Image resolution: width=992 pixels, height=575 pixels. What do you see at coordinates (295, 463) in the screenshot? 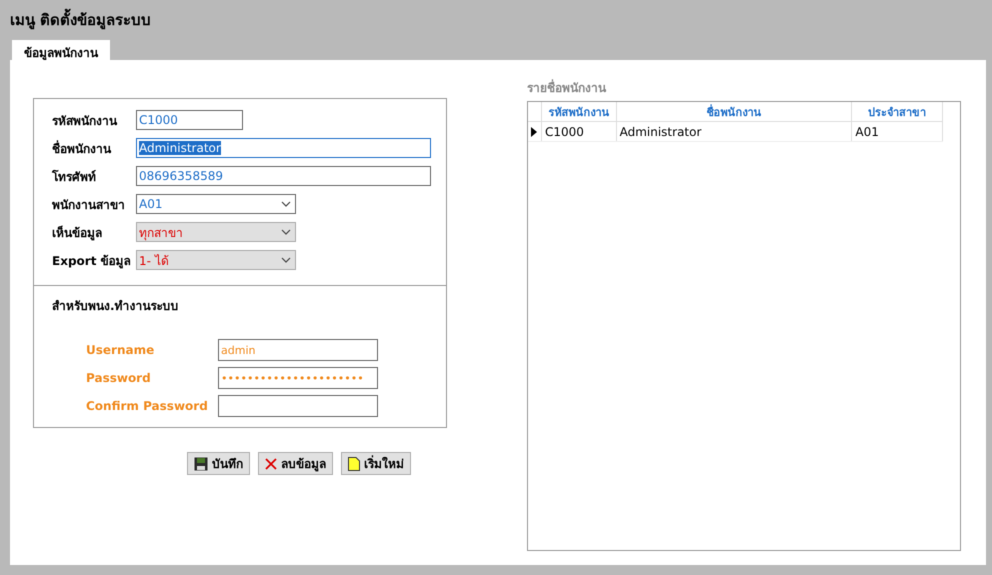
I see `delete-button: ลบข้อมูล` at bounding box center [295, 463].